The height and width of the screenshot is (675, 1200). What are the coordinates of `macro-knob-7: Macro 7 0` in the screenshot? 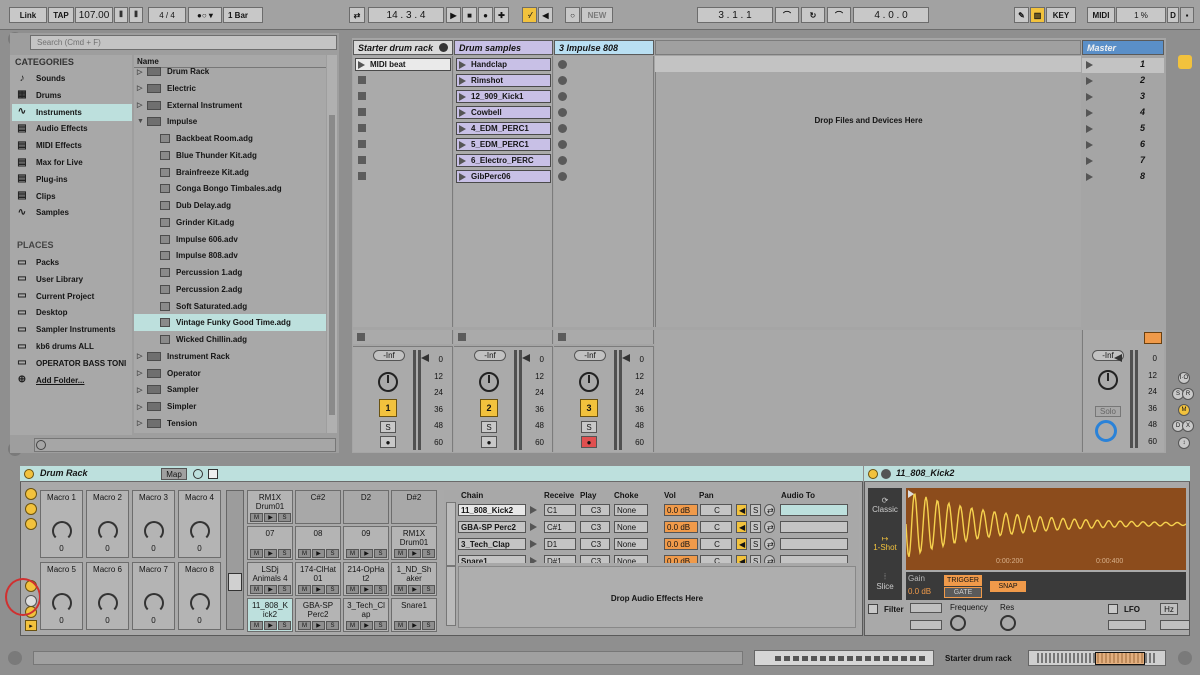 It's located at (153, 596).